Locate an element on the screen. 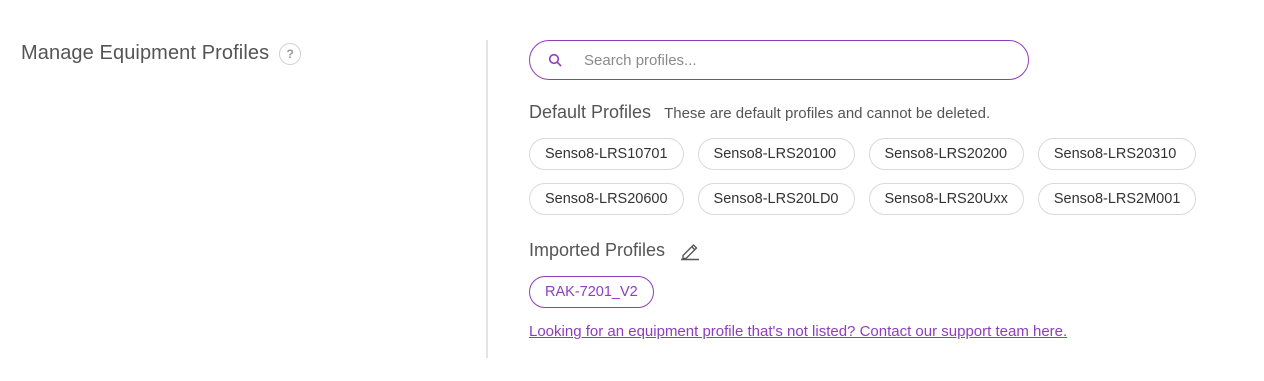 The image size is (1264, 381). vertical-divider is located at coordinates (487, 199).